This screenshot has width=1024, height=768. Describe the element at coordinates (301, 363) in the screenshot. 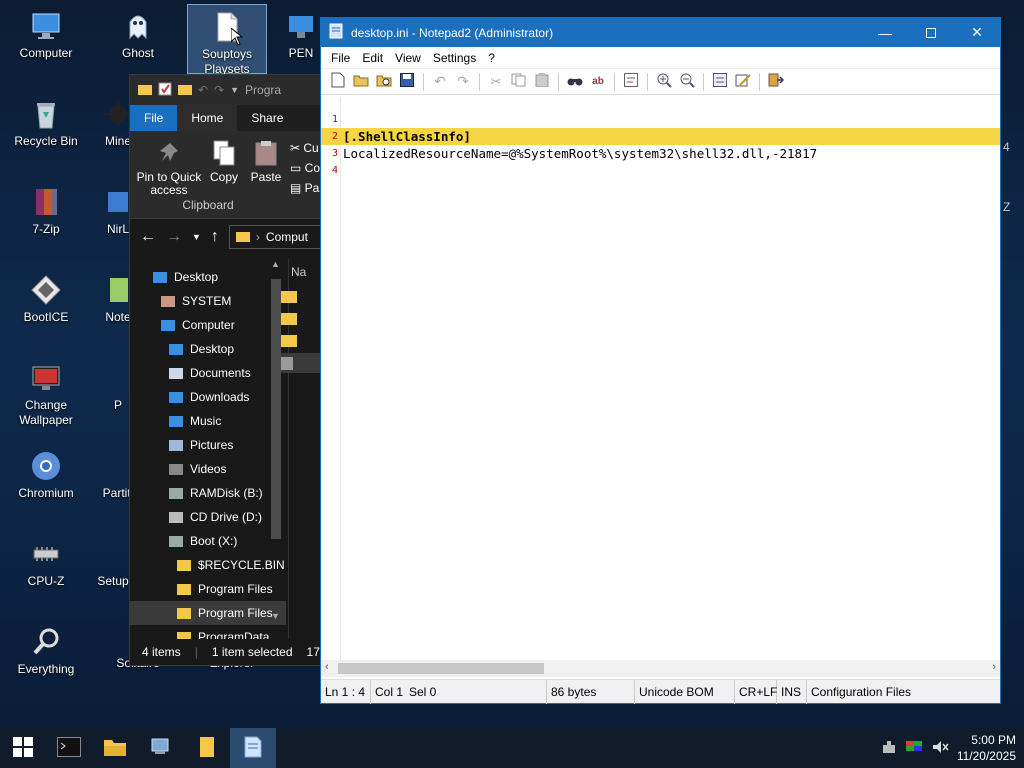

I see `file-row-selected` at that location.